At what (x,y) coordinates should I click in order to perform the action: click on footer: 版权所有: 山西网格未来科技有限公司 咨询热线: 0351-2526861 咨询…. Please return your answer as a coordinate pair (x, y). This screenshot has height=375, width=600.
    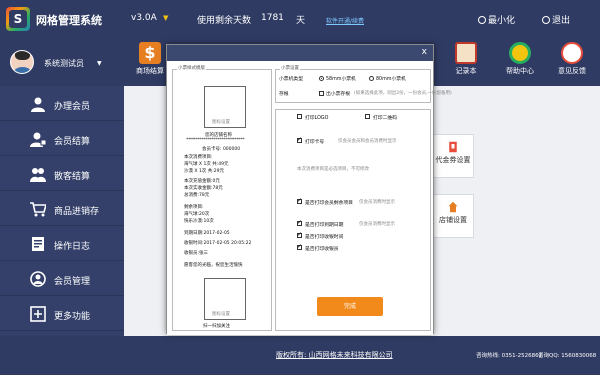
    Looking at the image, I should click on (300, 355).